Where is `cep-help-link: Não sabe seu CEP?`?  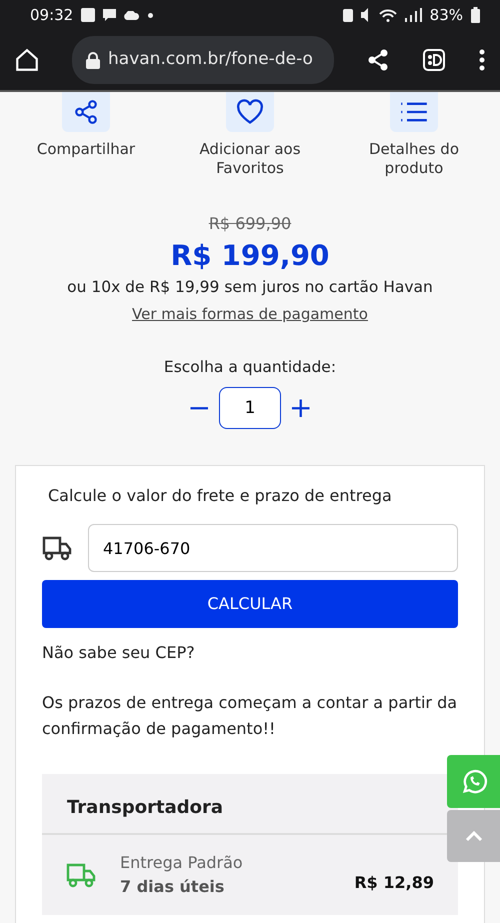
cep-help-link: Não sabe seu CEP? is located at coordinates (250, 653).